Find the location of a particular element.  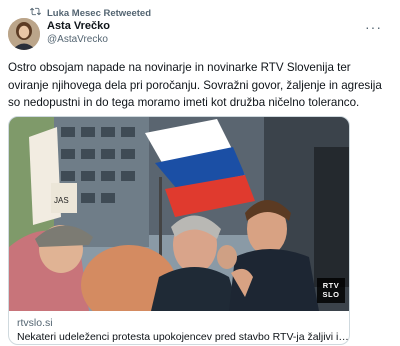

card-domain: rtvslo.si is located at coordinates (35, 323).